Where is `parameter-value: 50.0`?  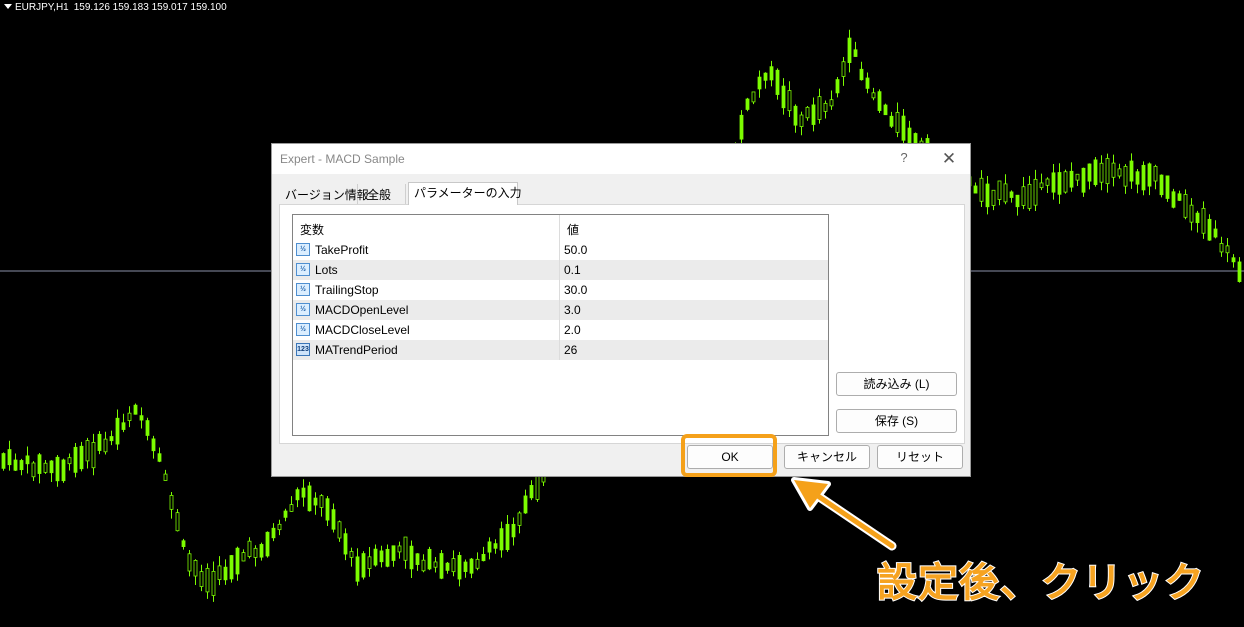 parameter-value: 50.0 is located at coordinates (575, 250).